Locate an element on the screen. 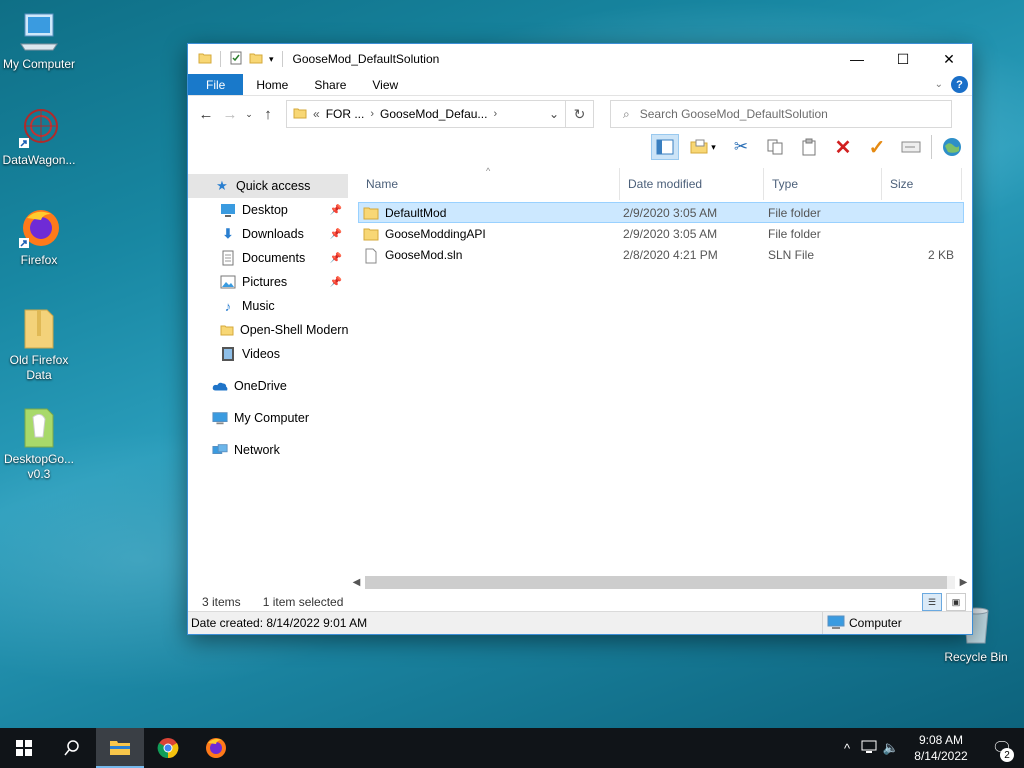  taskbar-firefox is located at coordinates (216, 748).